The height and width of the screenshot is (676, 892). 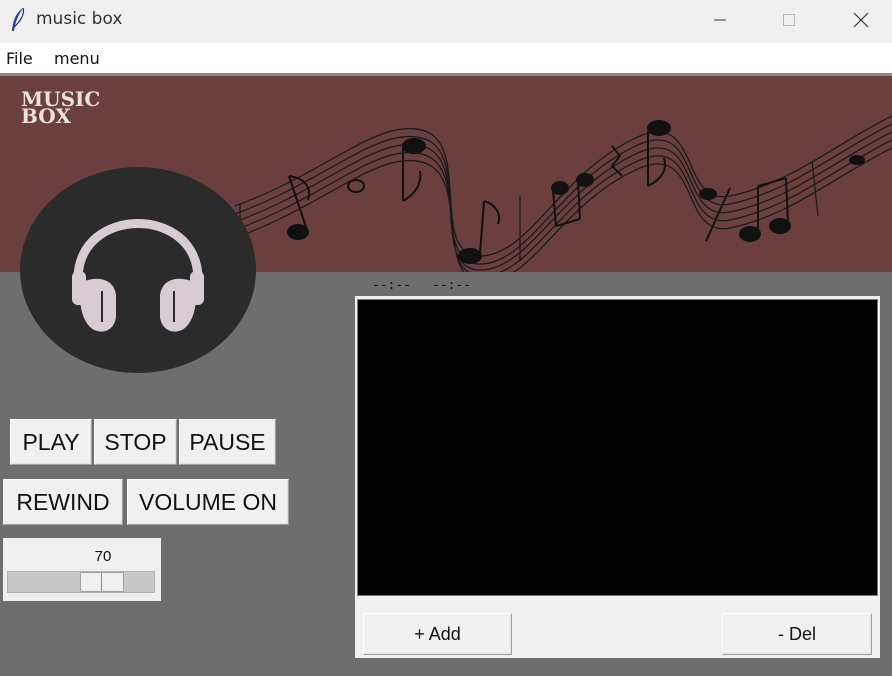 What do you see at coordinates (797, 634) in the screenshot?
I see `delete-song-button: - Del` at bounding box center [797, 634].